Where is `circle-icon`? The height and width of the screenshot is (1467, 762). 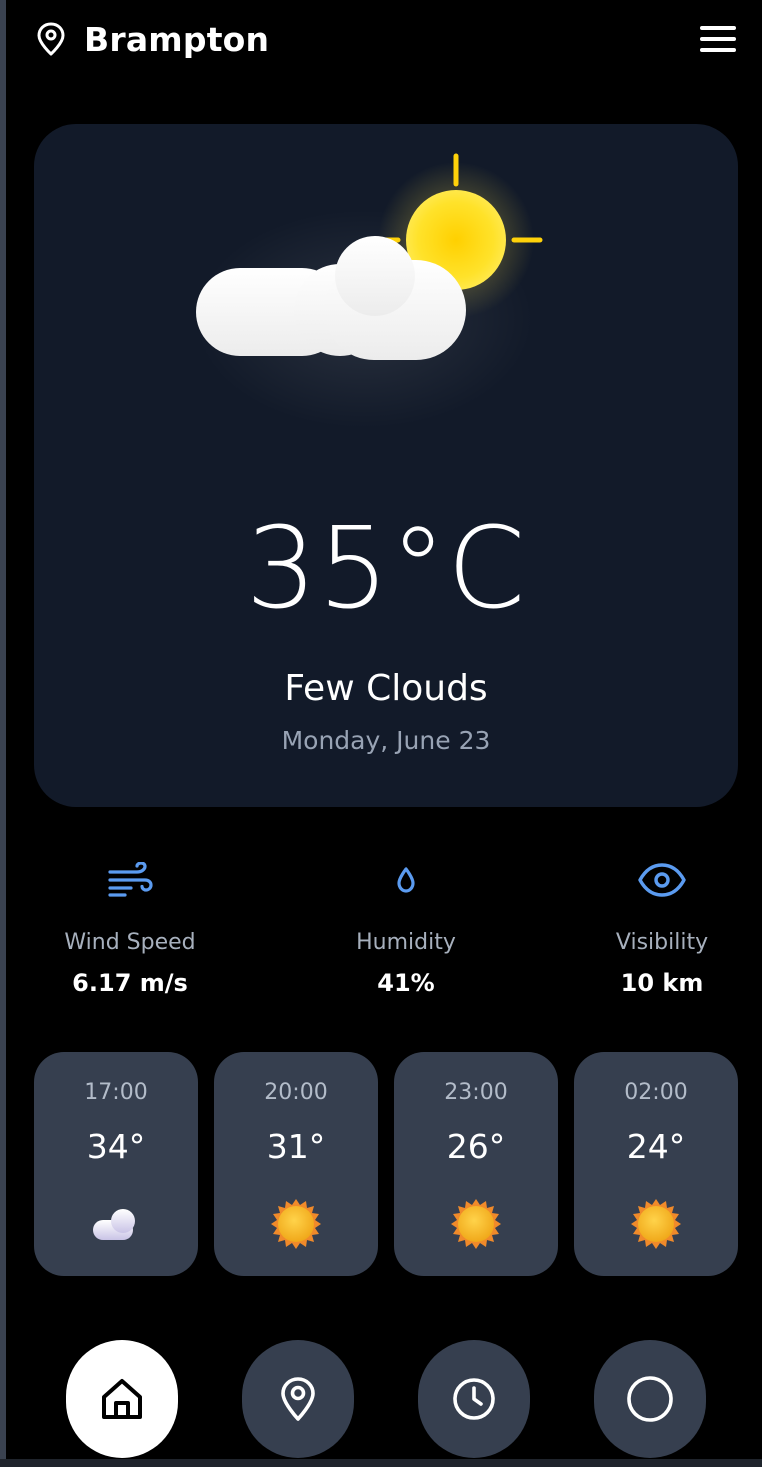
circle-icon is located at coordinates (650, 1399).